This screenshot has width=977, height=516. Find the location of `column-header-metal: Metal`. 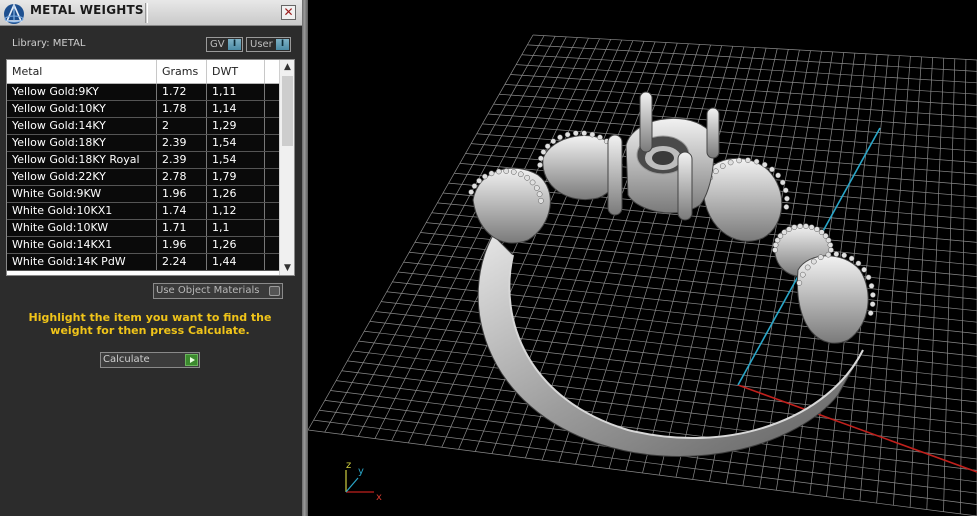

column-header-metal: Metal is located at coordinates (82, 71).